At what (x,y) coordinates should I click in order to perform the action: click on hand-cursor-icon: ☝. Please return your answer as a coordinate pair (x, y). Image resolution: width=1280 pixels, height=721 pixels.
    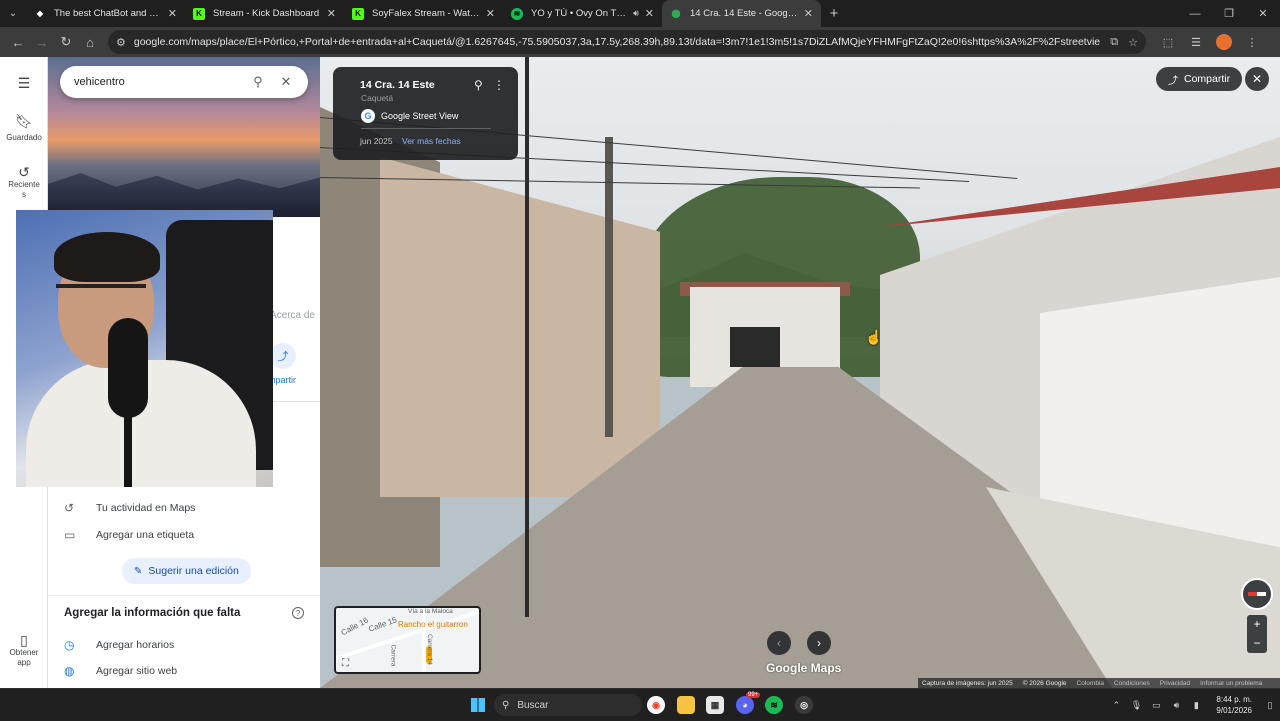
    Looking at the image, I should click on (874, 337).